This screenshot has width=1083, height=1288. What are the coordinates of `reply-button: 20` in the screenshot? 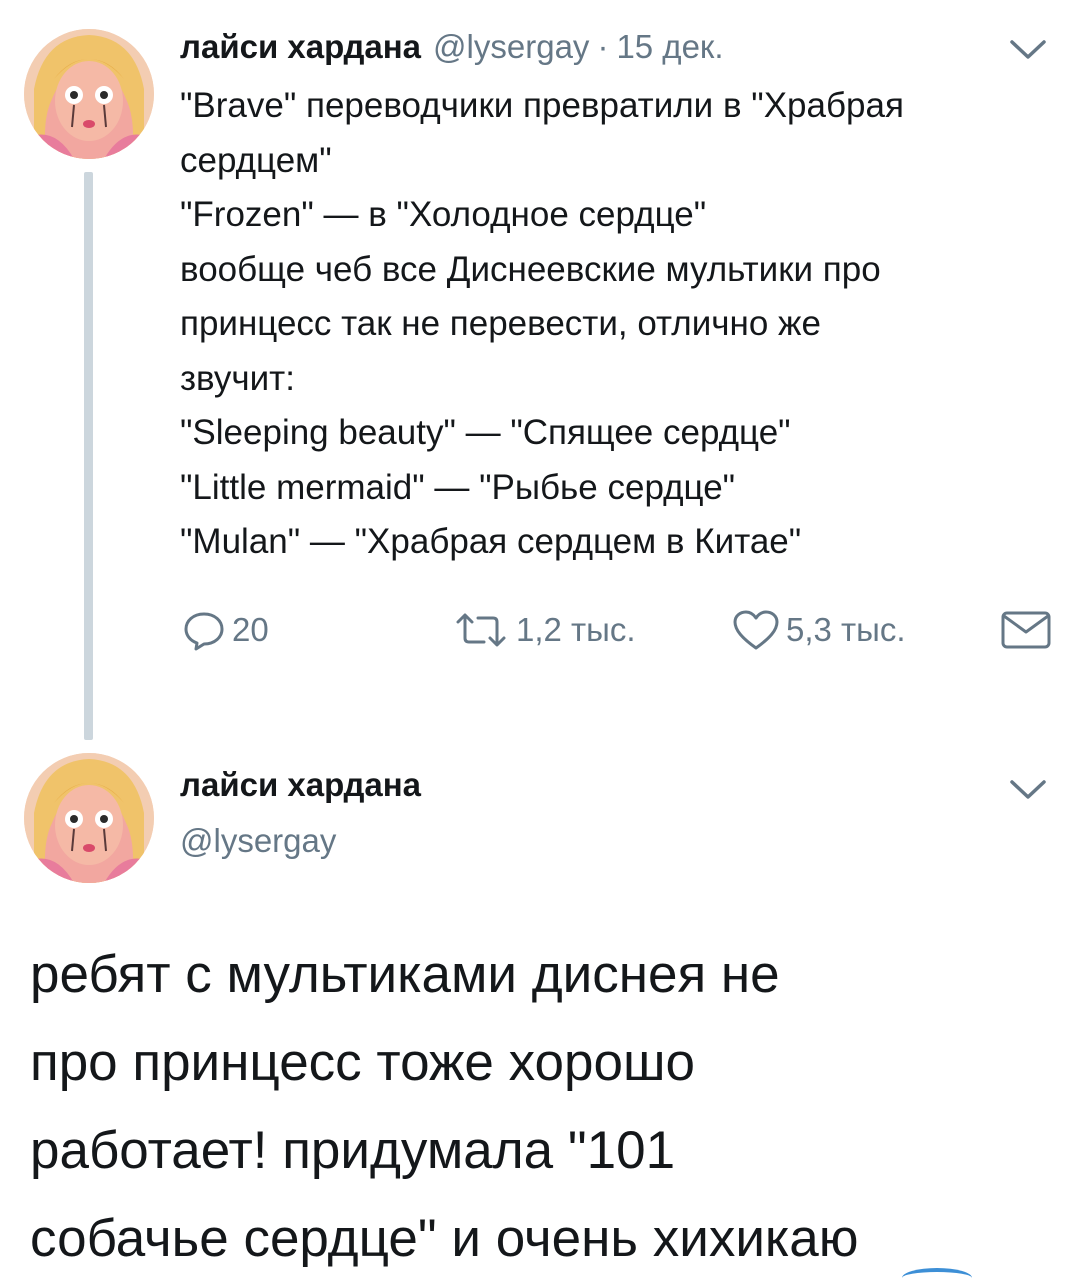 It's located at (225, 630).